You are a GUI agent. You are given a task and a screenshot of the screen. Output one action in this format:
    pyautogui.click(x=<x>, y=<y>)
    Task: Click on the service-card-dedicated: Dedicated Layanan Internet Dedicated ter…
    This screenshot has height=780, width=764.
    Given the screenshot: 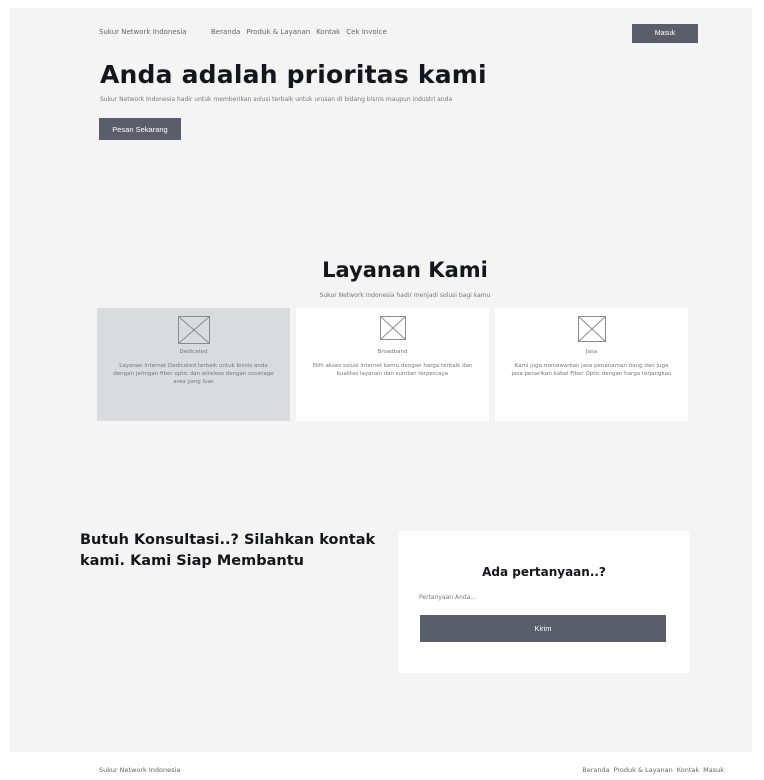 What is the action you would take?
    pyautogui.click(x=193, y=364)
    